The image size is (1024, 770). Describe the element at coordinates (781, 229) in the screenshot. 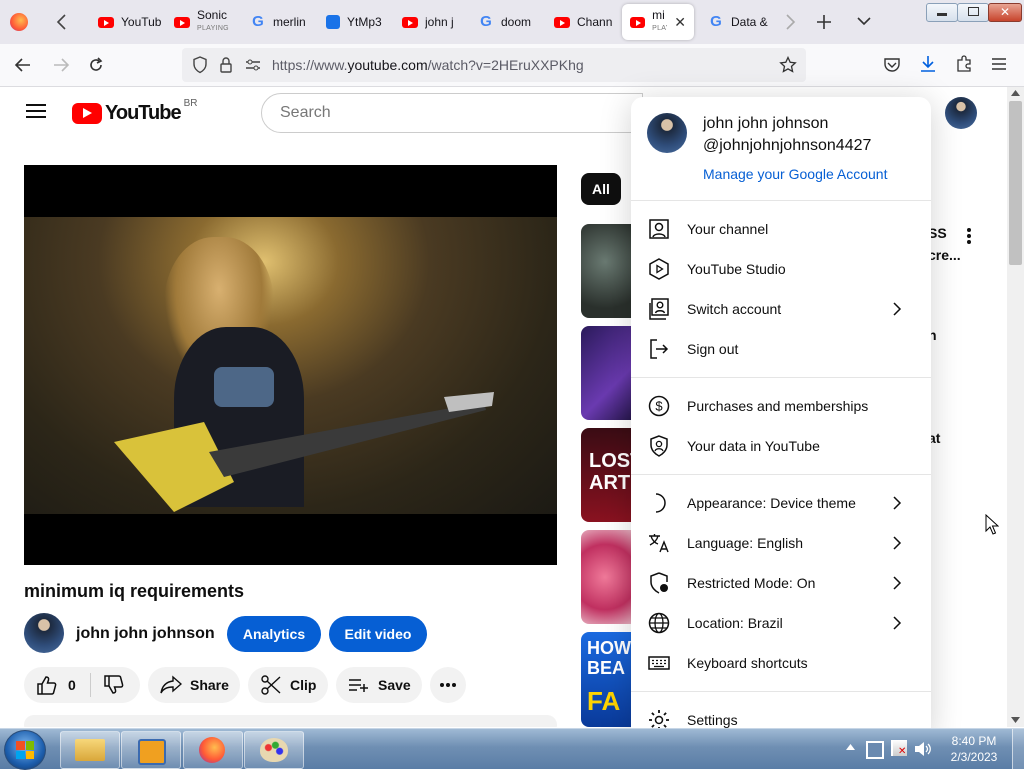

I see `menu-item-your-channel: Your channel` at that location.